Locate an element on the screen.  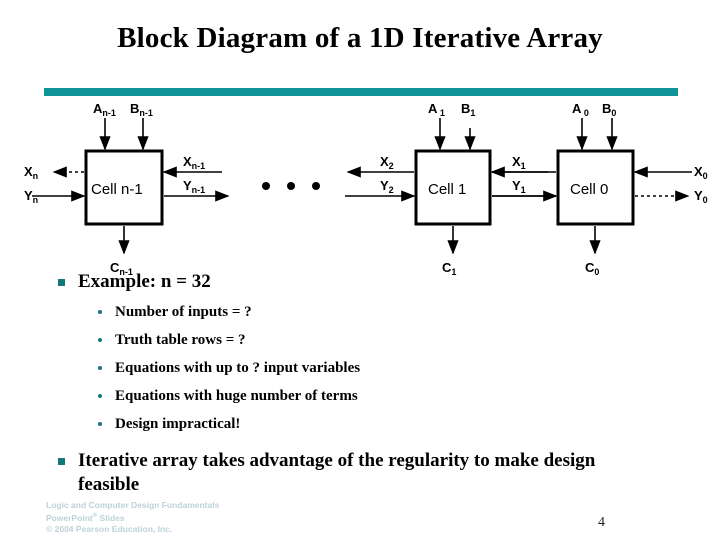
sub-bullet-number-of-inputs: Number of inputs = ? is located at coordinates (409, 312).